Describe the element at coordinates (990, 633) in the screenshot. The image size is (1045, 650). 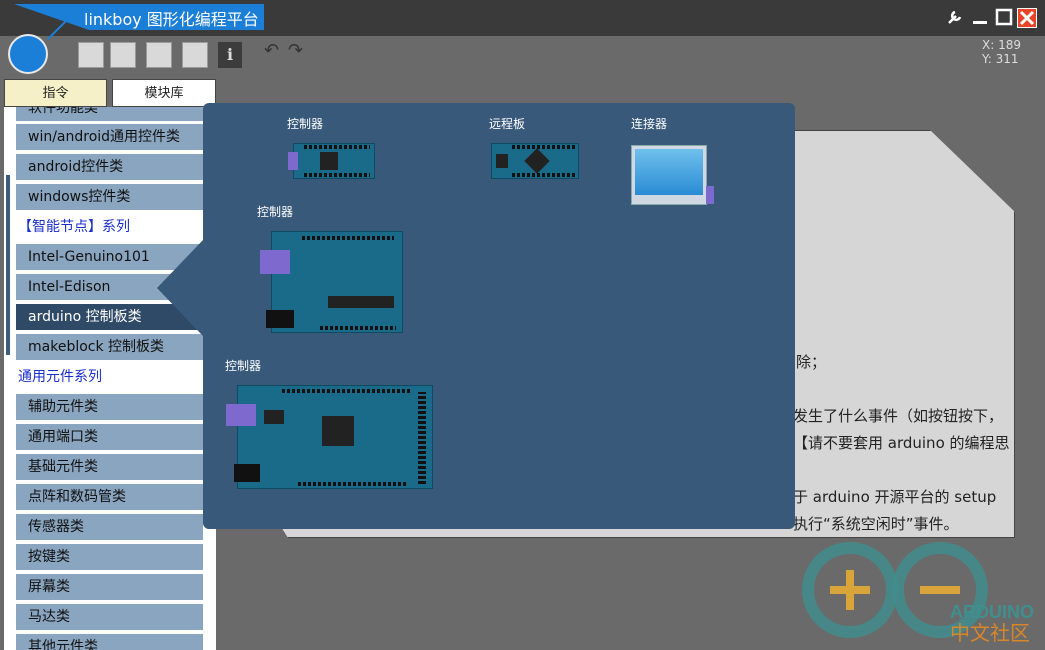
I see `svg-text: 中文社区` at that location.